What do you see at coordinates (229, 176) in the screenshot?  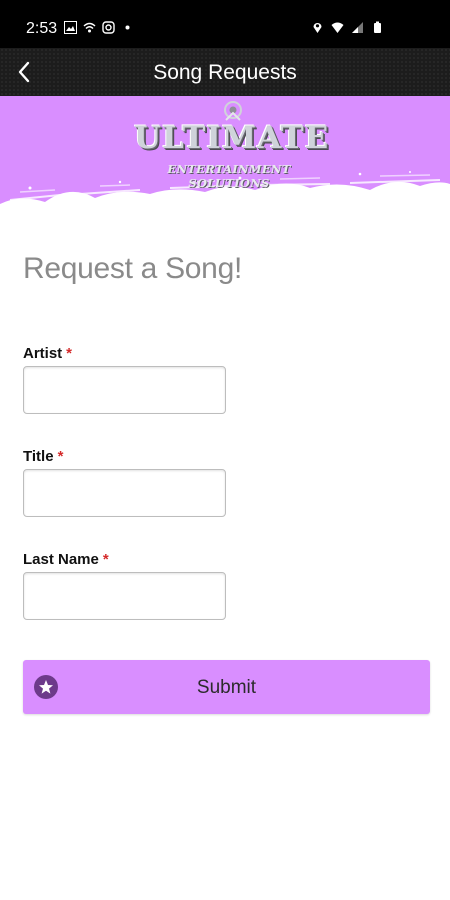 I see `logo-tagline: ENTERTAINMENT SOLUTIONS` at bounding box center [229, 176].